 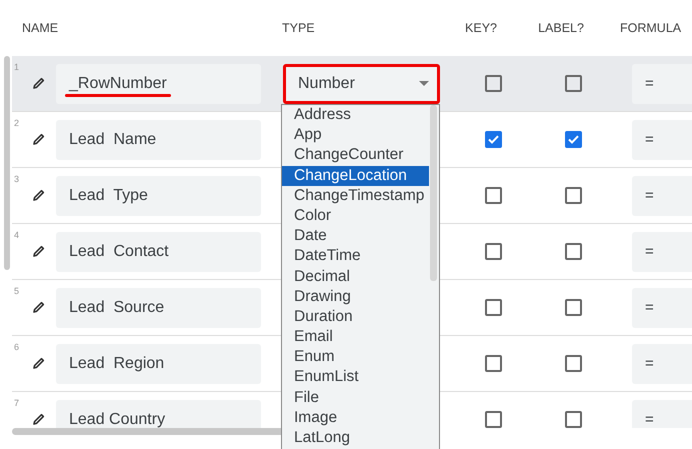 What do you see at coordinates (17, 347) in the screenshot?
I see `row-number: 6` at bounding box center [17, 347].